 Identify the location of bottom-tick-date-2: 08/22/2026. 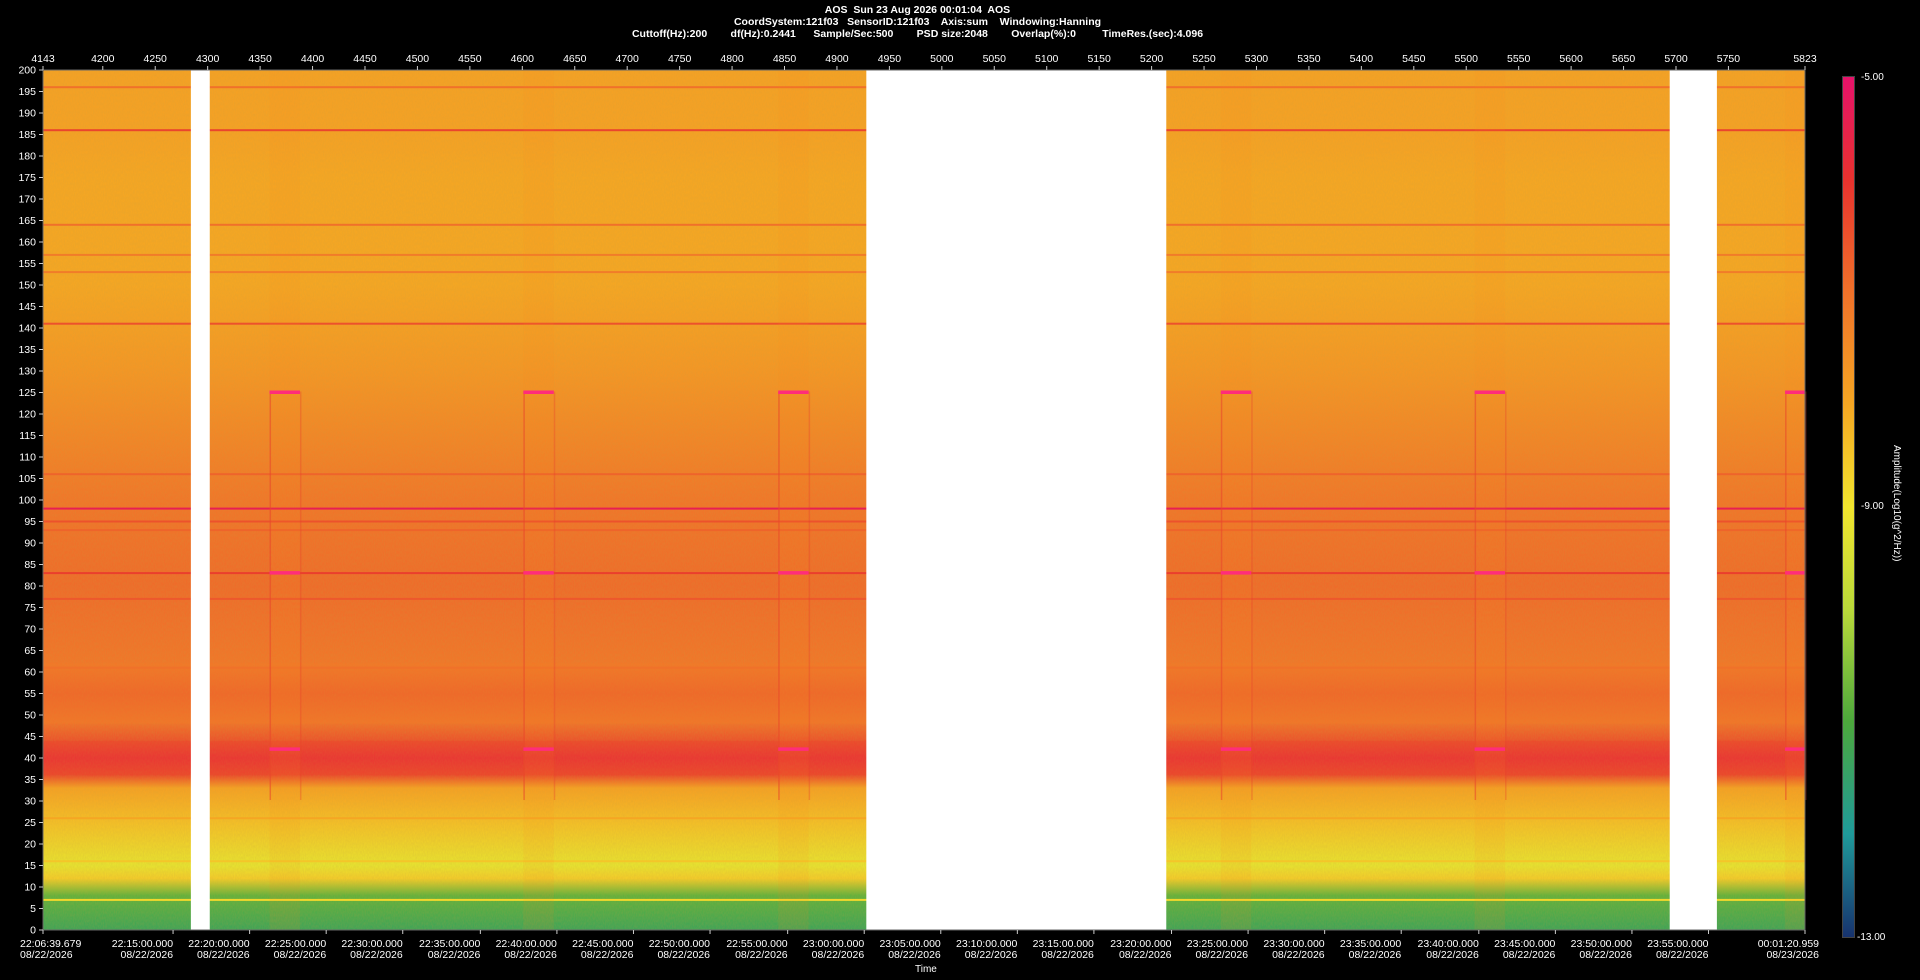
(223, 955).